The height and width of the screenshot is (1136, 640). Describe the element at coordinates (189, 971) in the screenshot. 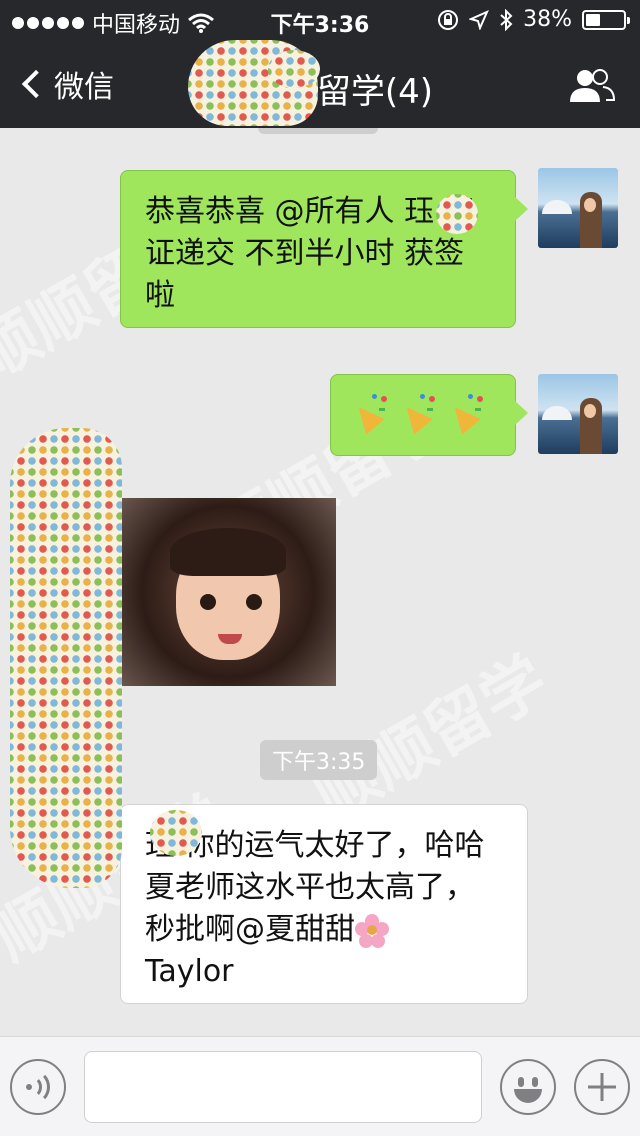

I see `sender-name: Taylor` at that location.